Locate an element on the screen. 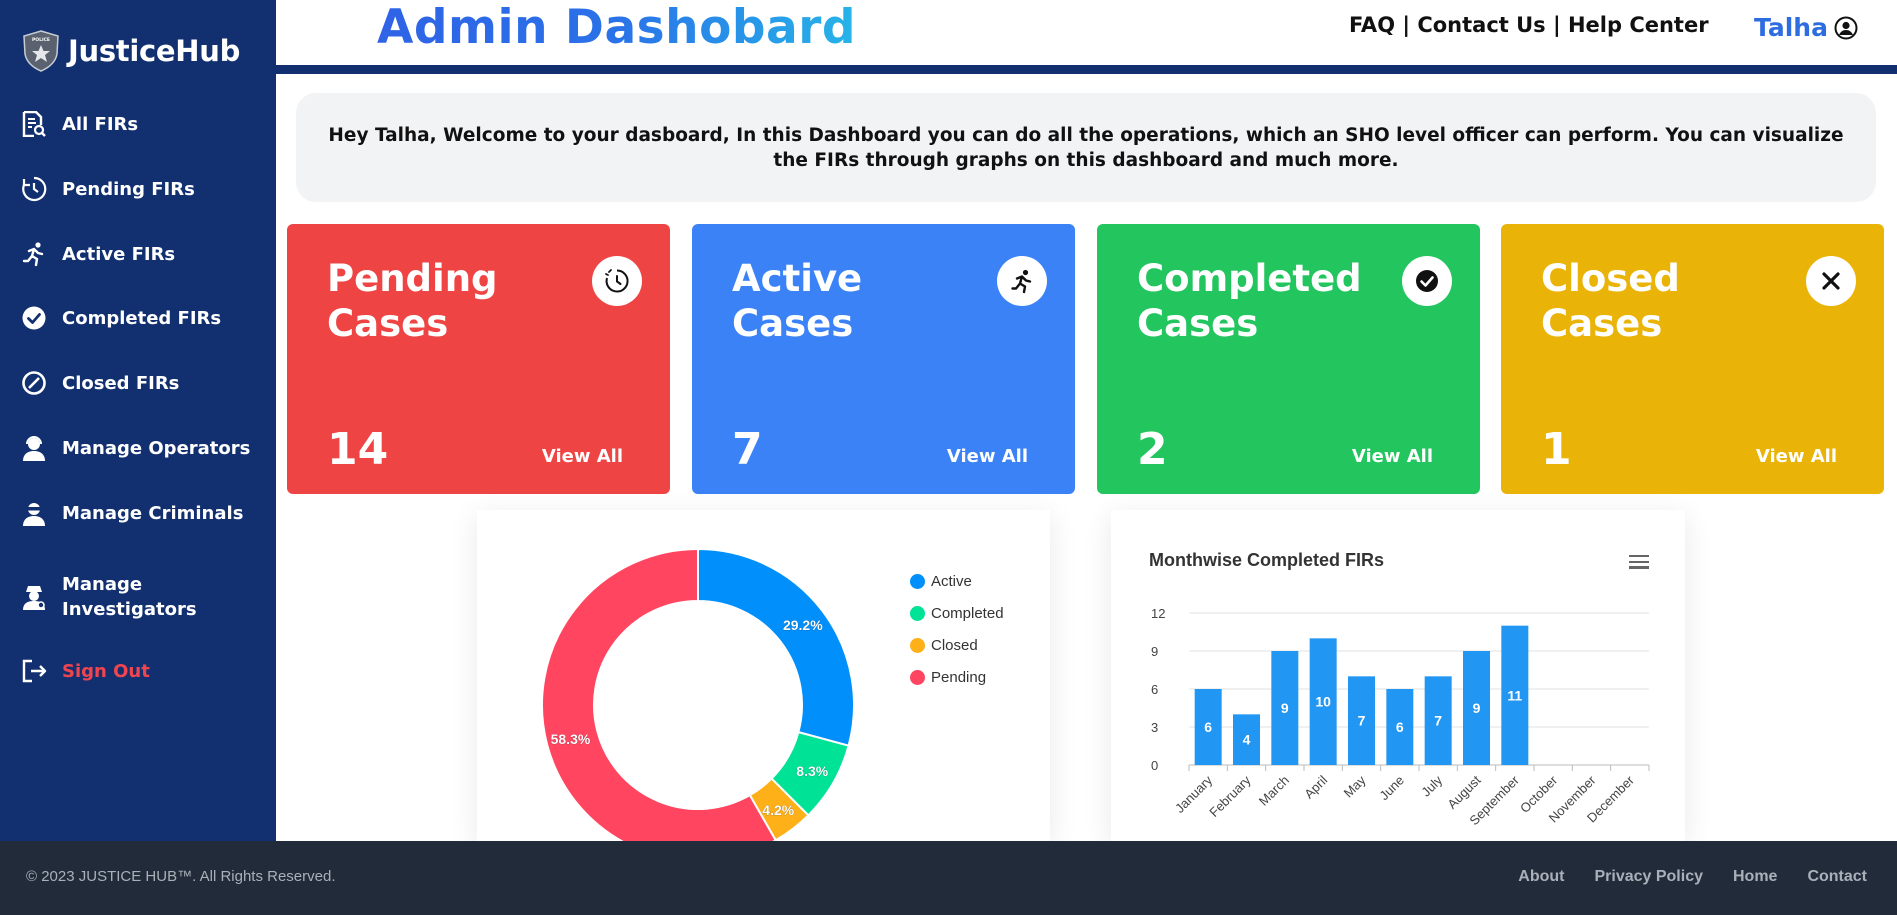  slice-active is located at coordinates (776, 647).